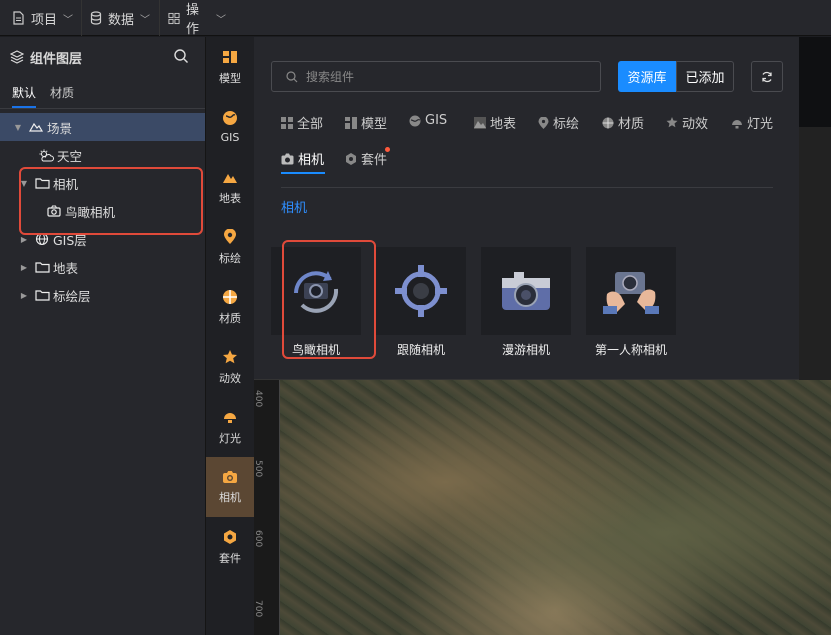 The image size is (831, 635). Describe the element at coordinates (230, 367) in the screenshot. I see `nav-effect: 动效` at that location.